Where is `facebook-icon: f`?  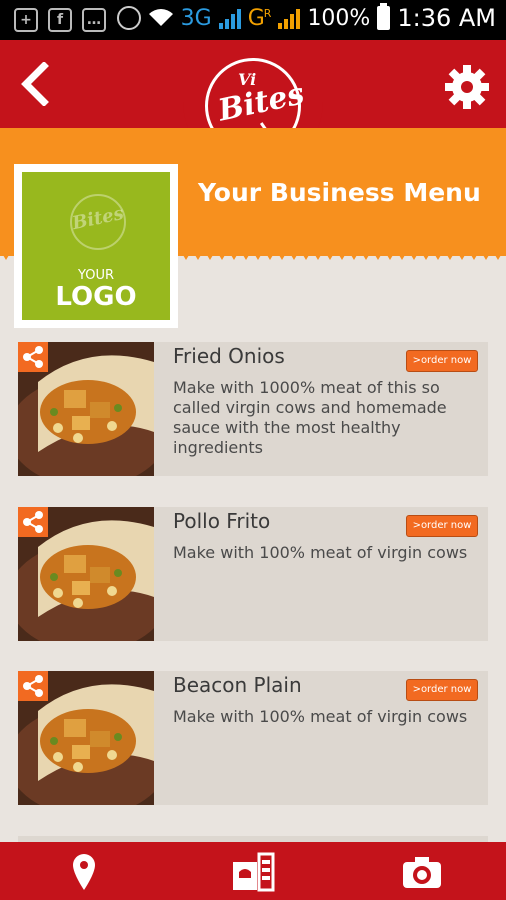 facebook-icon: f is located at coordinates (60, 20).